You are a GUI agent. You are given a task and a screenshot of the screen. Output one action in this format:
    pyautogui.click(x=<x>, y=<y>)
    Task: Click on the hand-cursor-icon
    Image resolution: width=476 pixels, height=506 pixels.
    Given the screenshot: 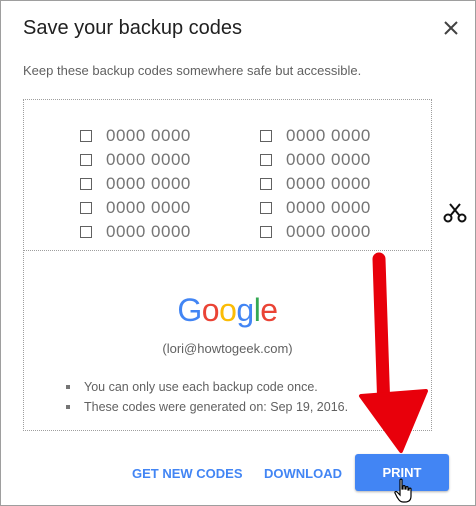 What is the action you would take?
    pyautogui.click(x=403, y=490)
    